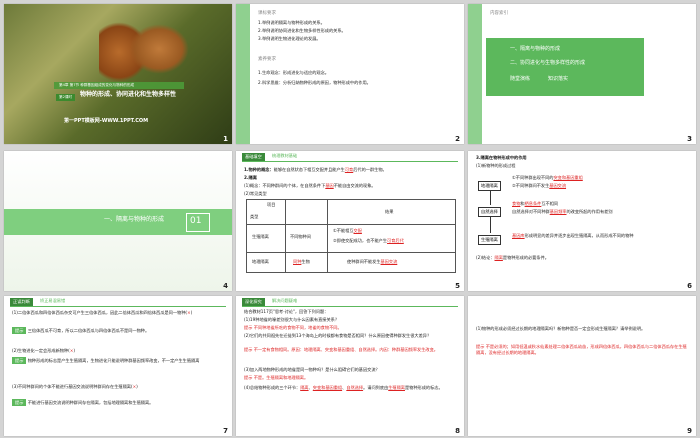 The image size is (700, 438). I want to click on table-cell: 地理隔离, so click(260, 261).